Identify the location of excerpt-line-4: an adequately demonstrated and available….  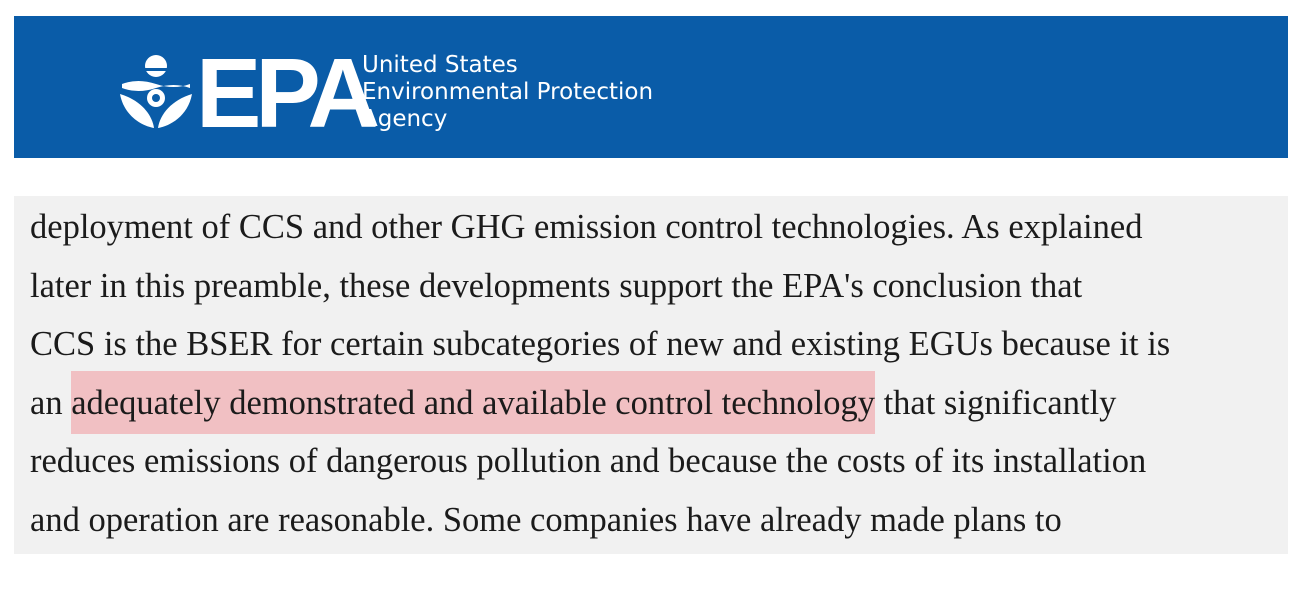
(655, 402).